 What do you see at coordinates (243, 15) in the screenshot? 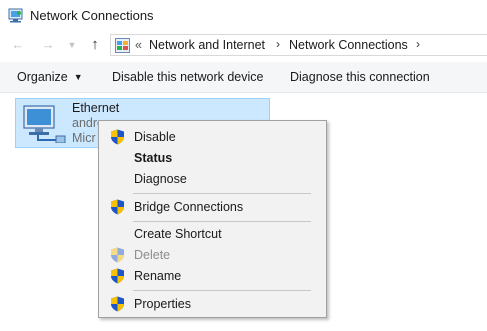
I see `title-bar: Network Connections` at bounding box center [243, 15].